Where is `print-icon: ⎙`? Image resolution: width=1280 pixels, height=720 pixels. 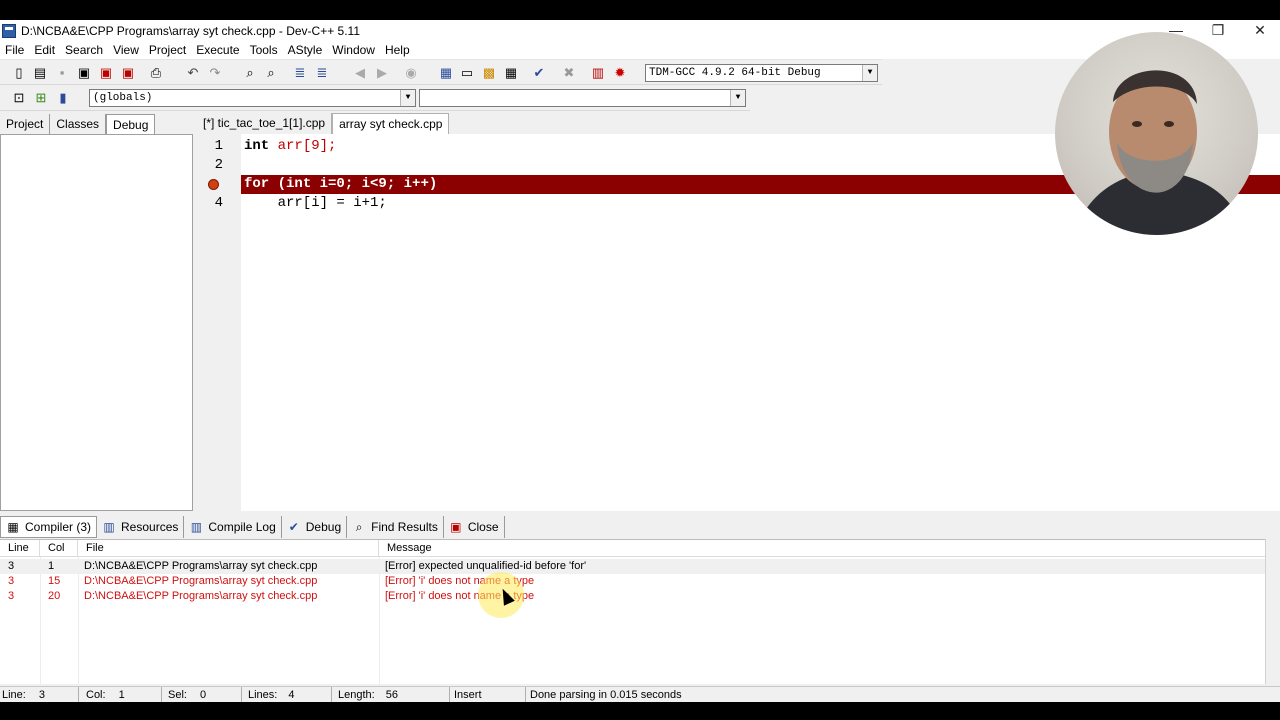
print-icon: ⎙ is located at coordinates (156, 73).